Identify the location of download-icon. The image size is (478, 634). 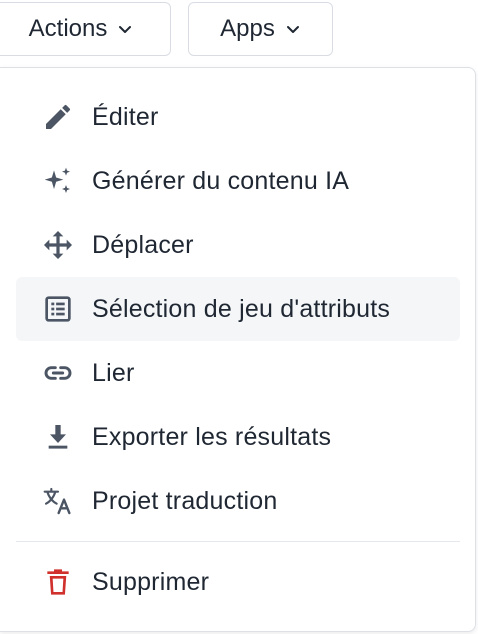
(58, 437).